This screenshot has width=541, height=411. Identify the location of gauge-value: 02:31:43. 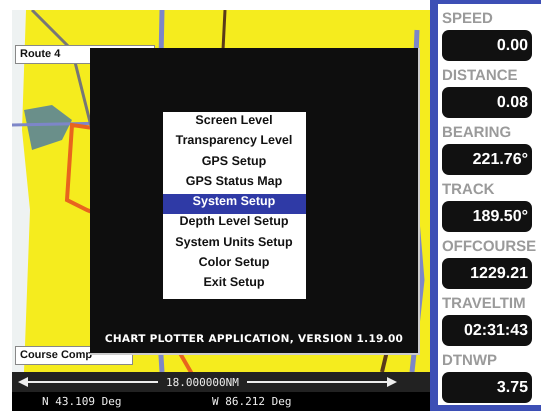
(487, 330).